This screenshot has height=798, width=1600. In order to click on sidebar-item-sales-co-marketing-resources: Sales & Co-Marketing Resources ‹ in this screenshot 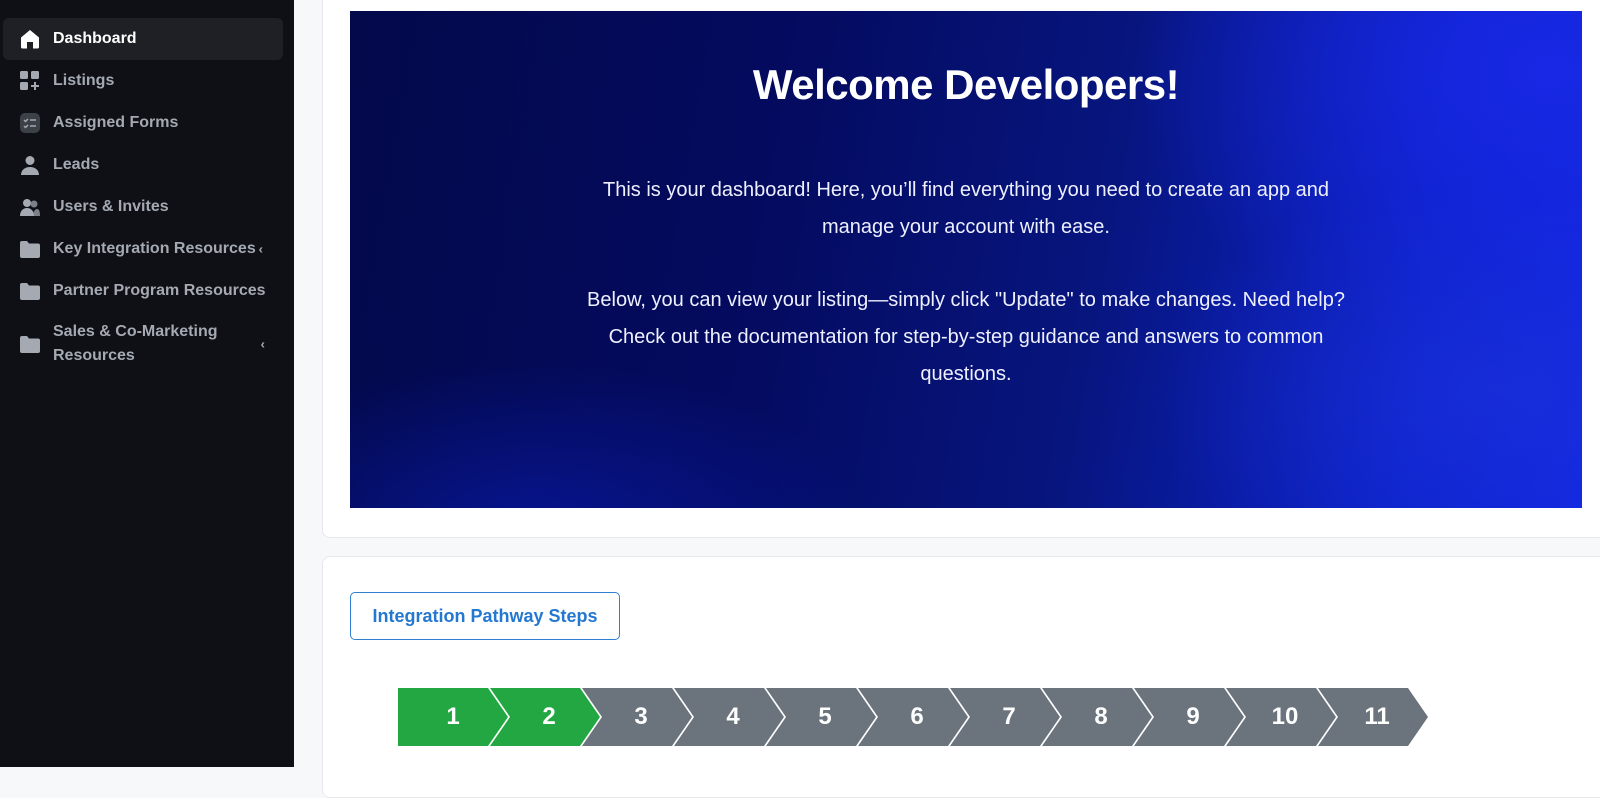, I will do `click(143, 344)`.